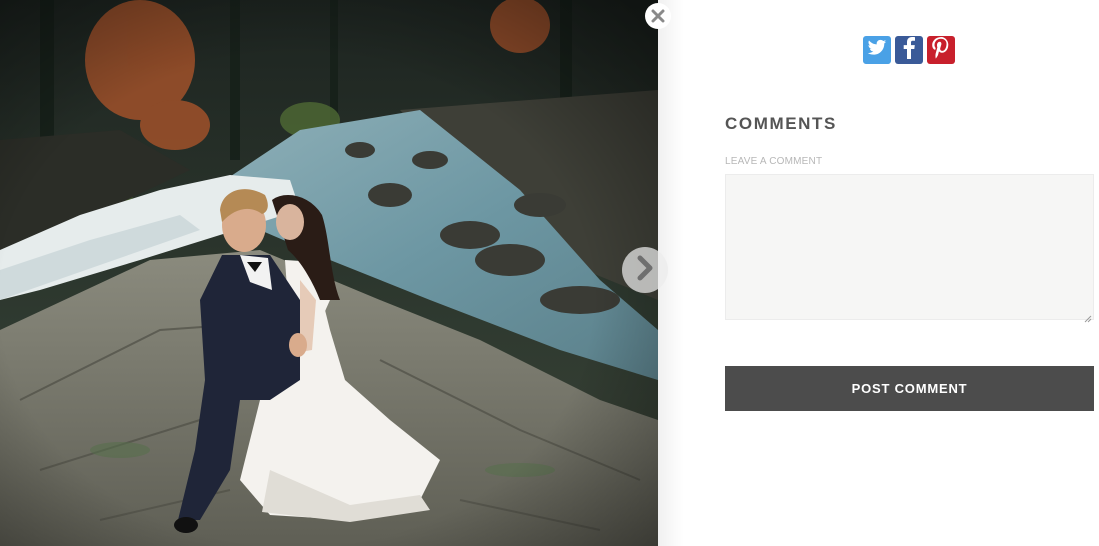  Describe the element at coordinates (774, 161) in the screenshot. I see `comment-field-label: LEAVE A COMMENT` at that location.